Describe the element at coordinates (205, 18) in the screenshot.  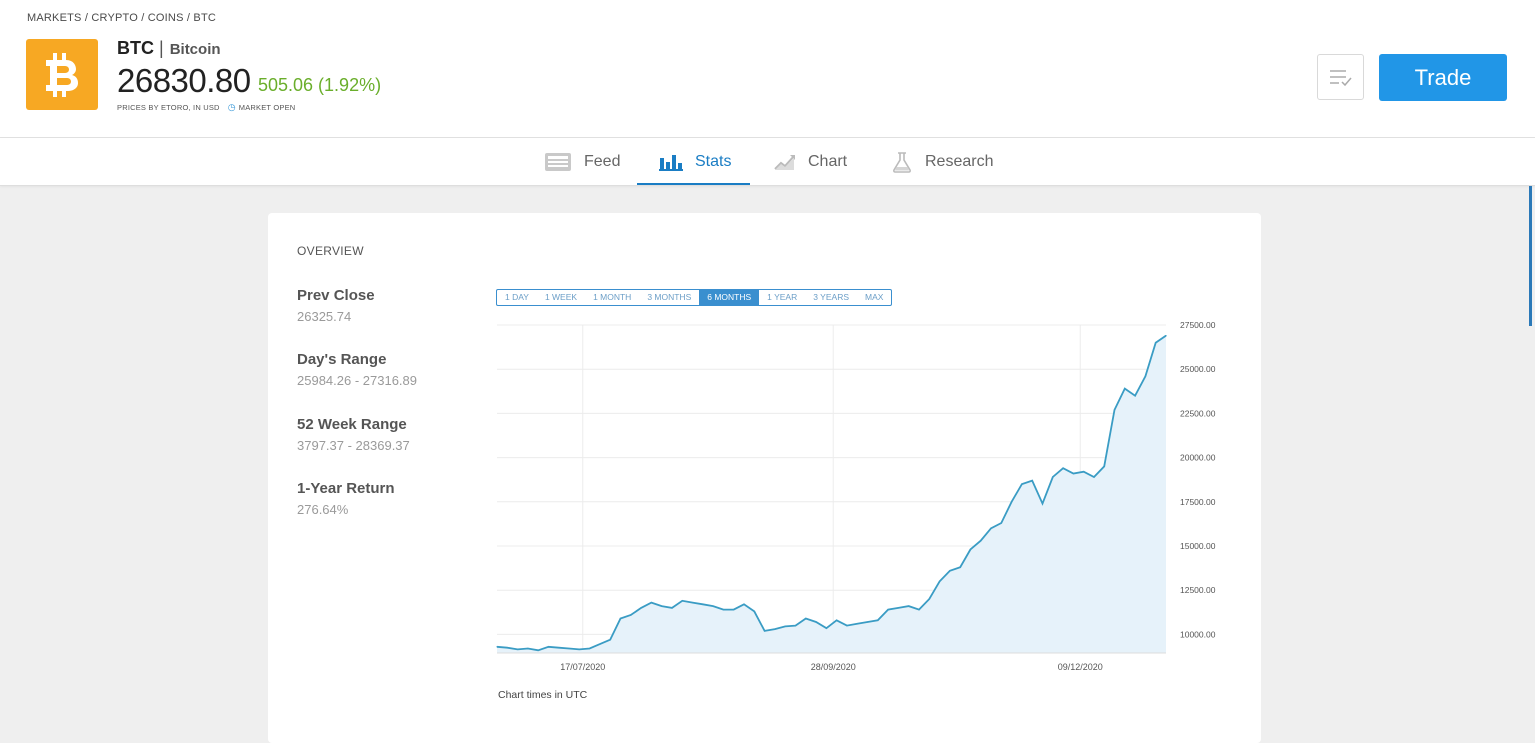
I see `breadcrumb-btc: BTC` at that location.